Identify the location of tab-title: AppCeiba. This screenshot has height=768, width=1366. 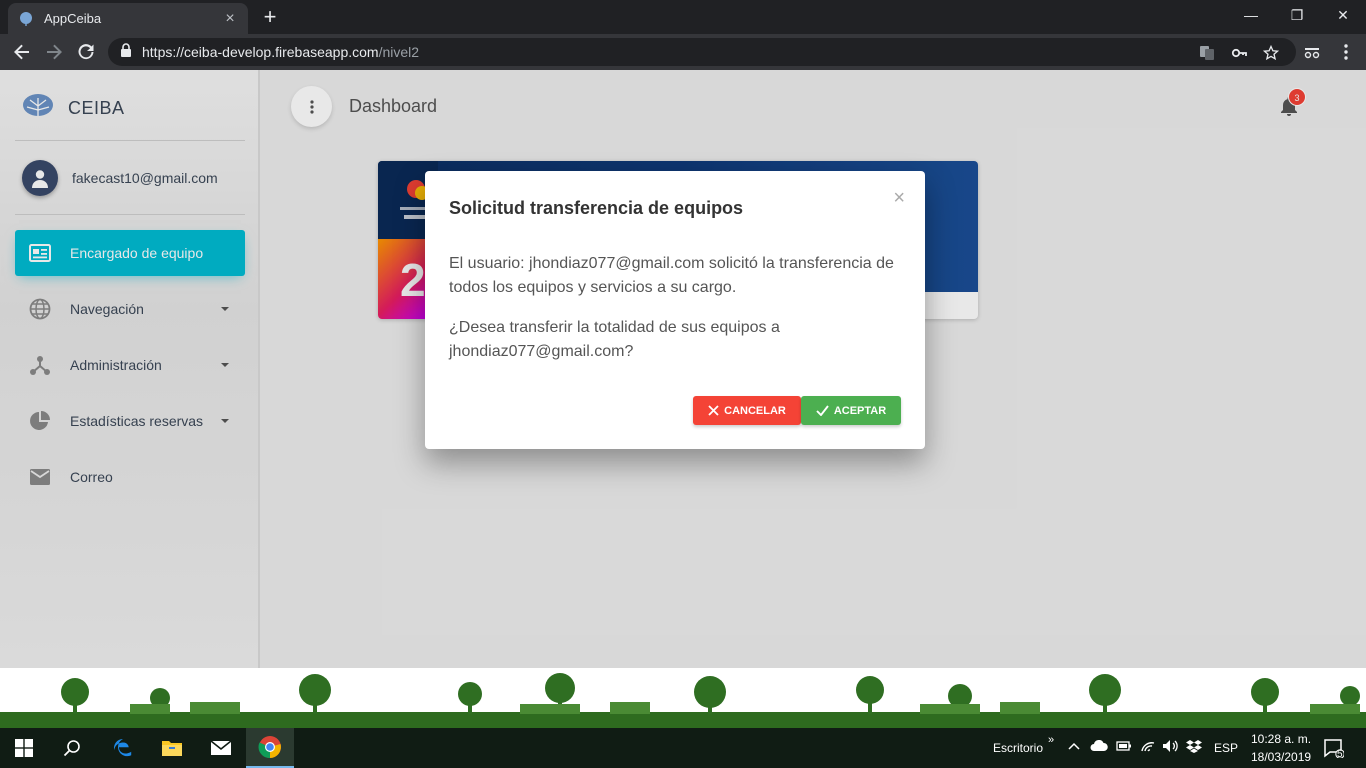
(73, 18).